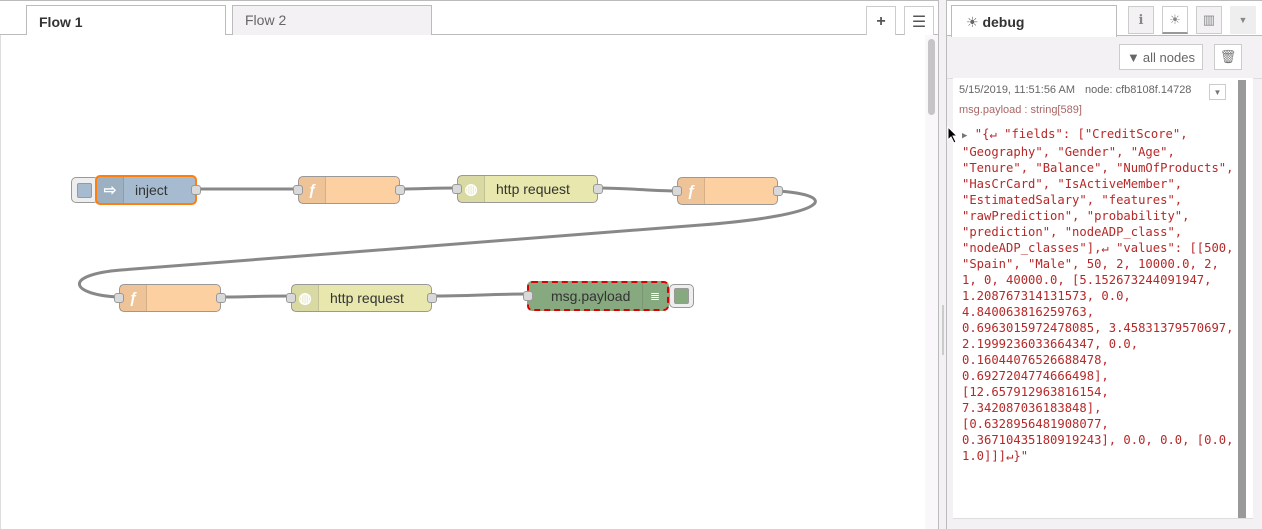  Describe the element at coordinates (942, 264) in the screenshot. I see `sidebar-resize-handle` at that location.